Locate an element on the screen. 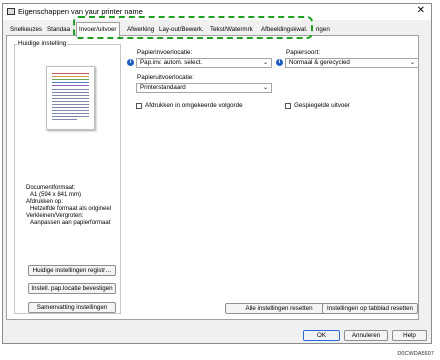  zoom-label: Verkleinen/Vergroten: is located at coordinates (55, 216).